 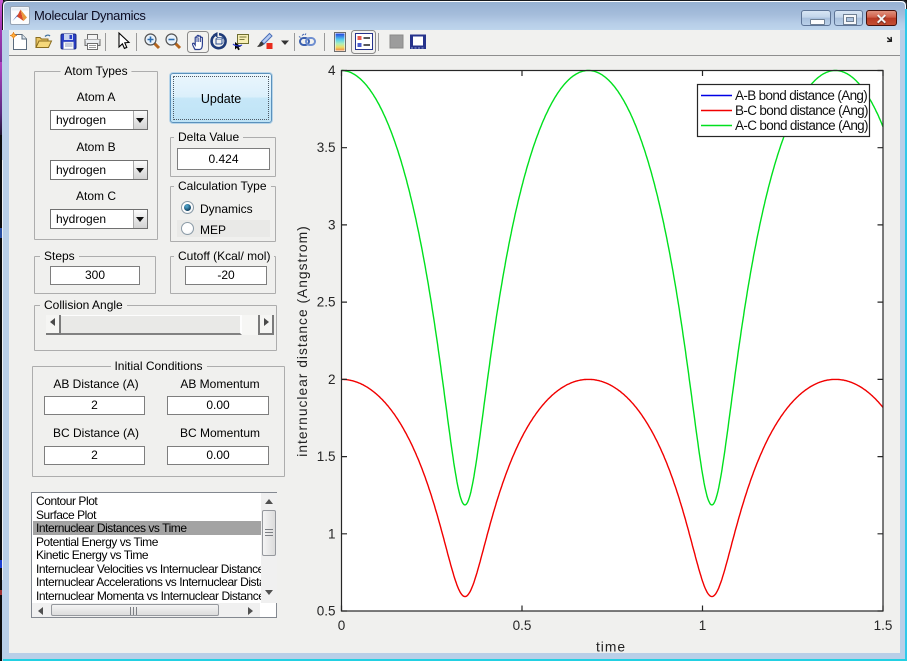 I want to click on svg-text: 4, so click(x=332, y=70).